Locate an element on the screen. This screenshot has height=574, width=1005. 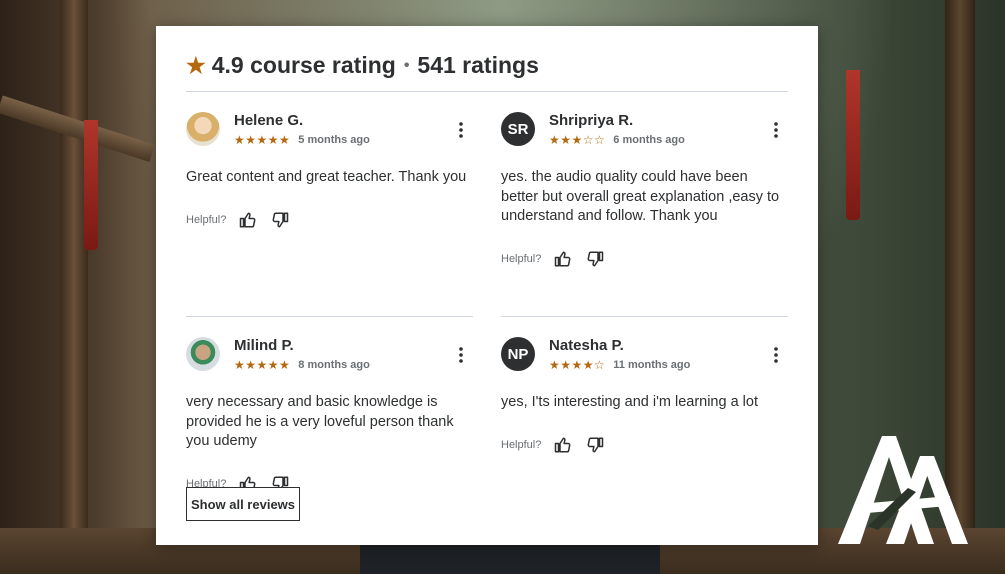
star-rating: ★★★☆☆ is located at coordinates (577, 140).